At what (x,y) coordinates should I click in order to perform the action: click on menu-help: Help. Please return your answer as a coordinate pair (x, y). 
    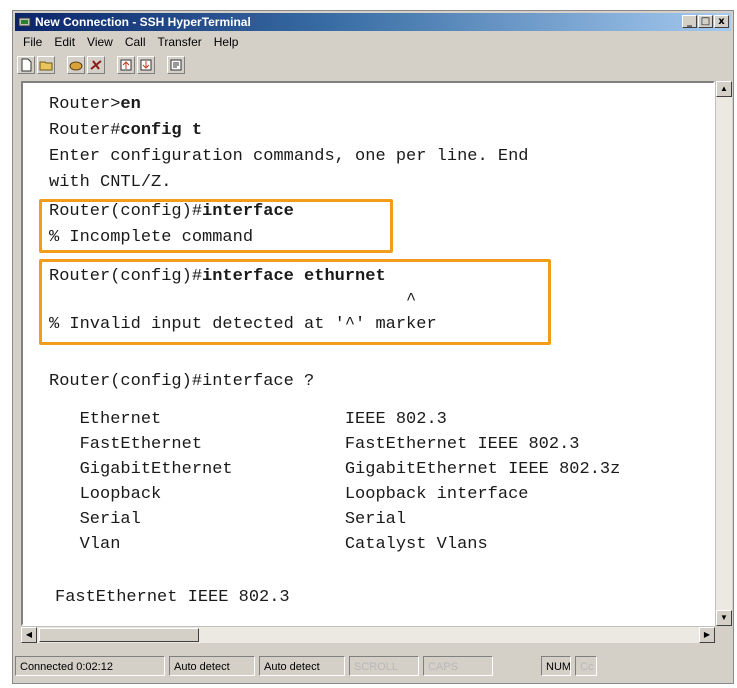
    Looking at the image, I should click on (226, 42).